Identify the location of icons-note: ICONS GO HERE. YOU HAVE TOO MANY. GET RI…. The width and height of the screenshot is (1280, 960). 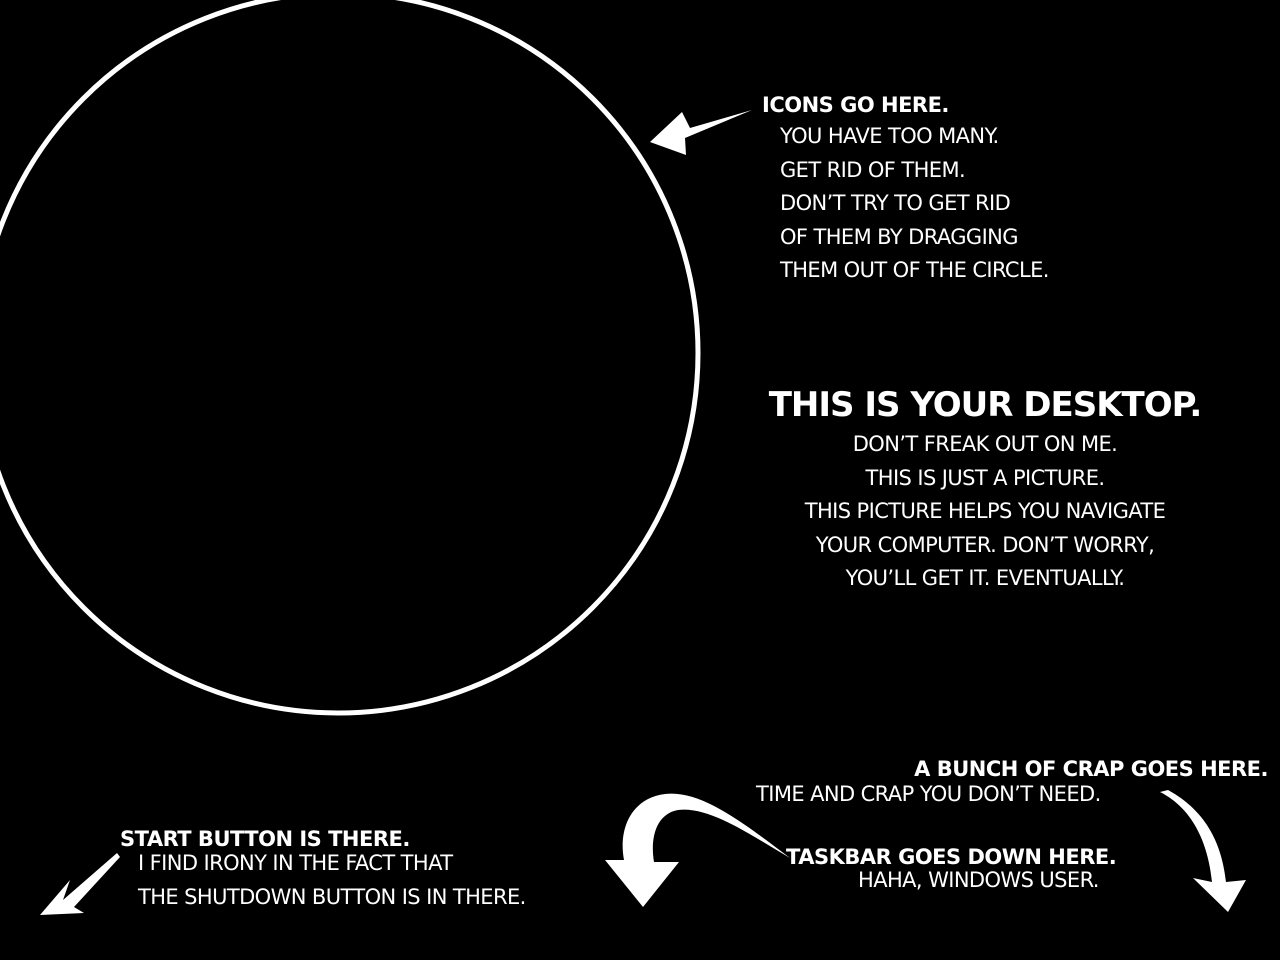
(905, 189).